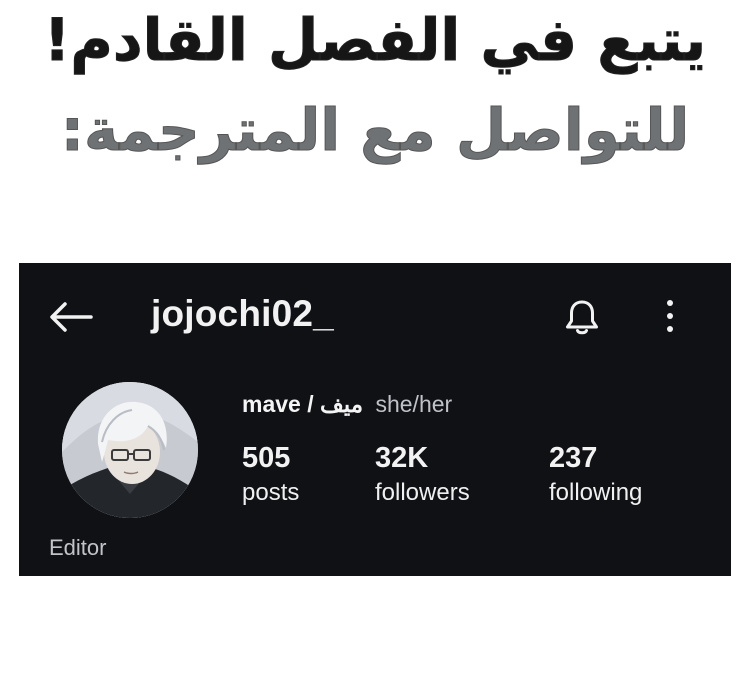 This screenshot has height=677, width=750. Describe the element at coordinates (271, 492) in the screenshot. I see `posts-label: posts` at that location.